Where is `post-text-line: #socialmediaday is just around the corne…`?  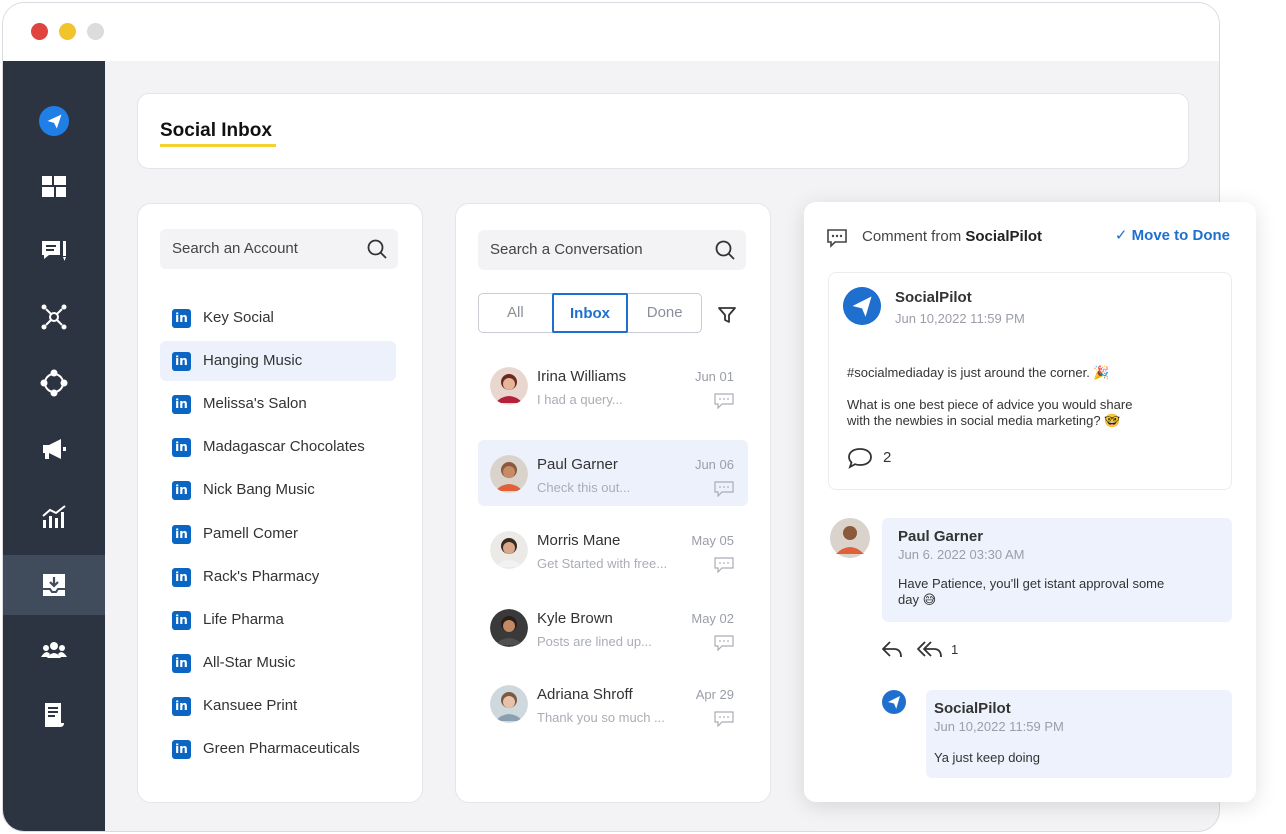
post-text-line: #socialmediaday is just around the corne… is located at coordinates (978, 372).